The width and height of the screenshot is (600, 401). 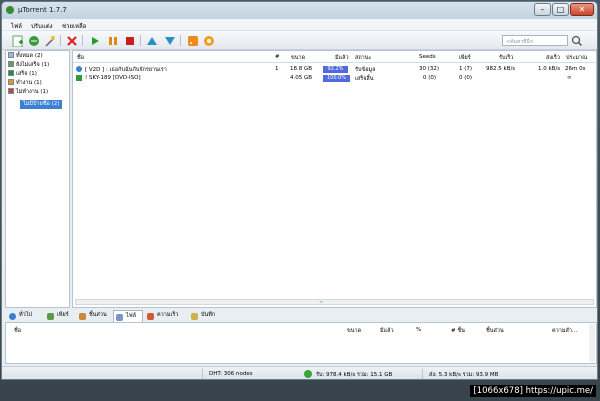 I want to click on torrent-status: เสร็จสิ้น, so click(x=364, y=79).